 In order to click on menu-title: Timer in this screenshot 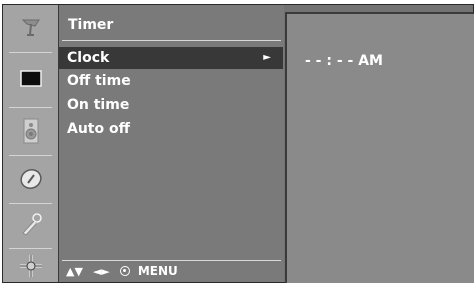, I will do `click(91, 25)`.